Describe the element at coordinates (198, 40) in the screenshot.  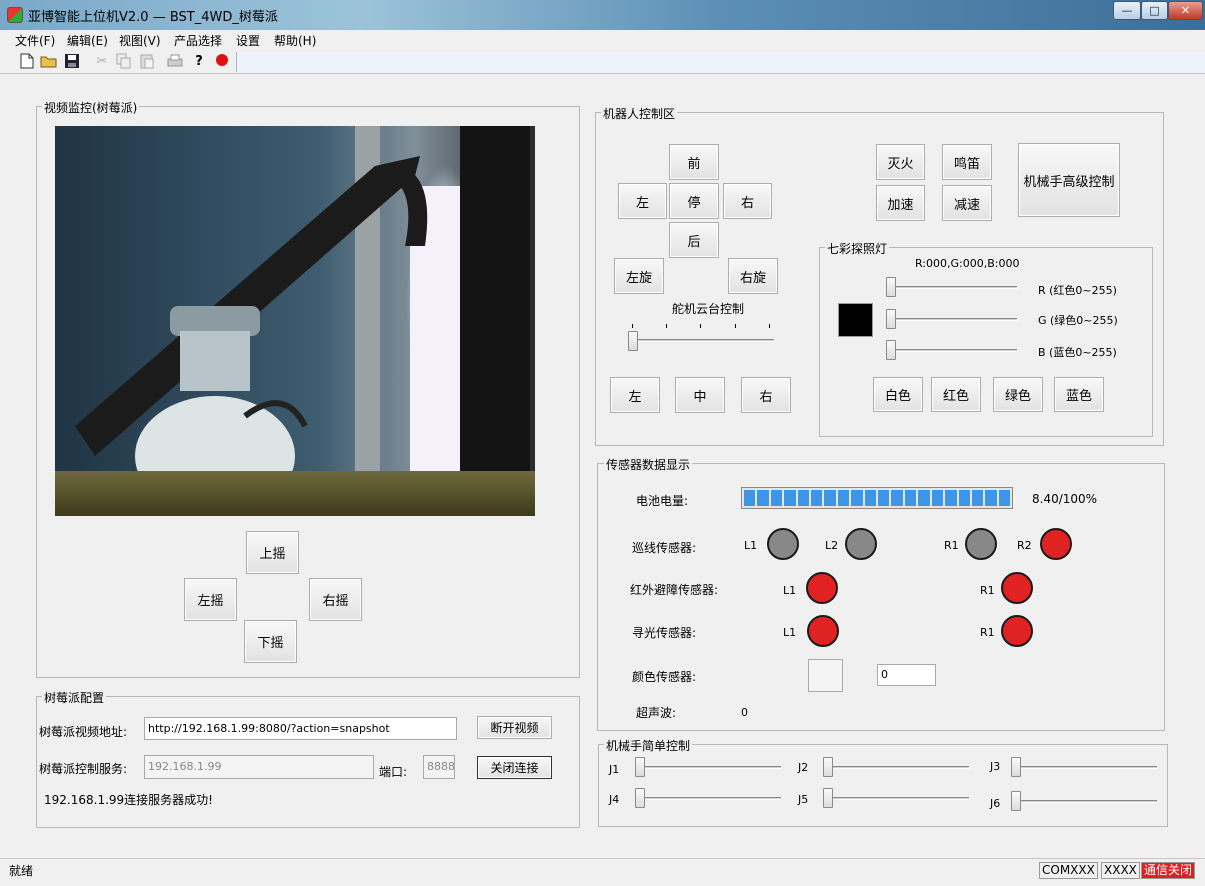
I see `menu-product: 产品选择` at that location.